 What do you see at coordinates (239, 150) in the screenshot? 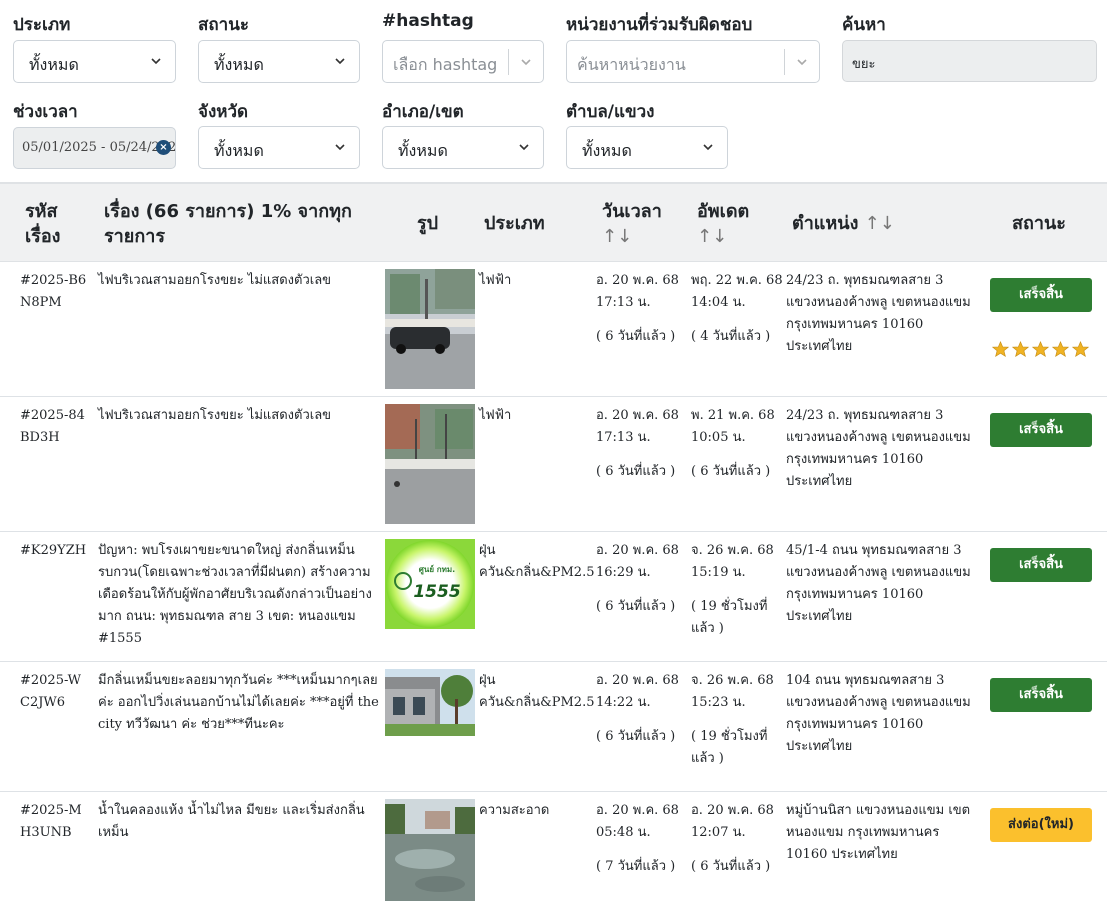
I see `province-select-value: ทั้งหมด` at bounding box center [239, 150].